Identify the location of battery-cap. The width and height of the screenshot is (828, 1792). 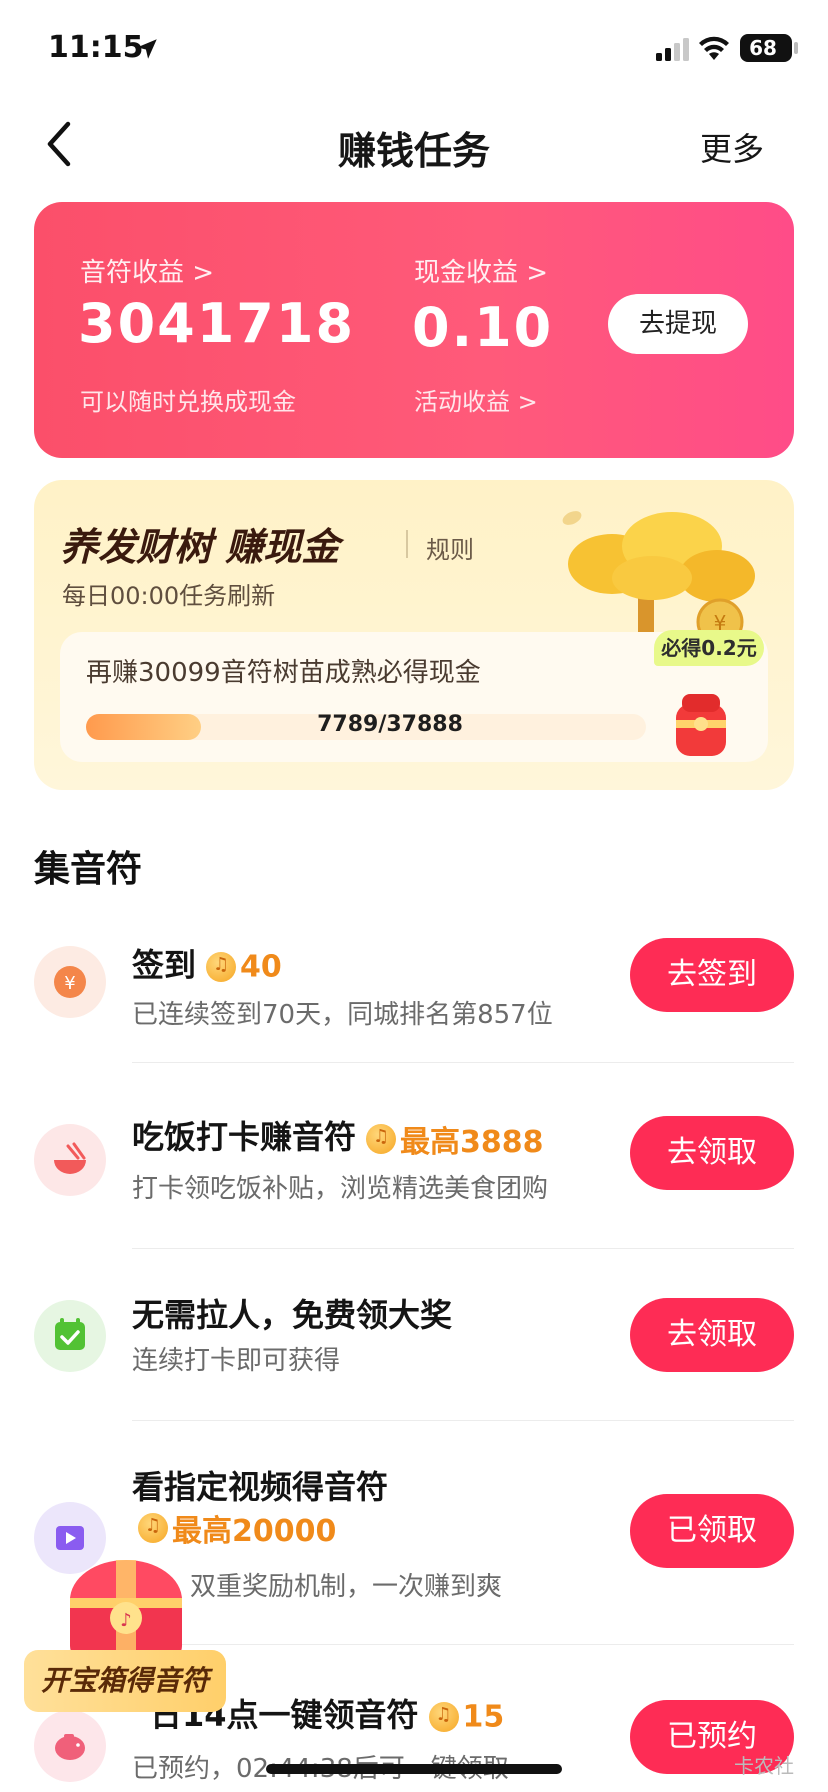
(796, 48).